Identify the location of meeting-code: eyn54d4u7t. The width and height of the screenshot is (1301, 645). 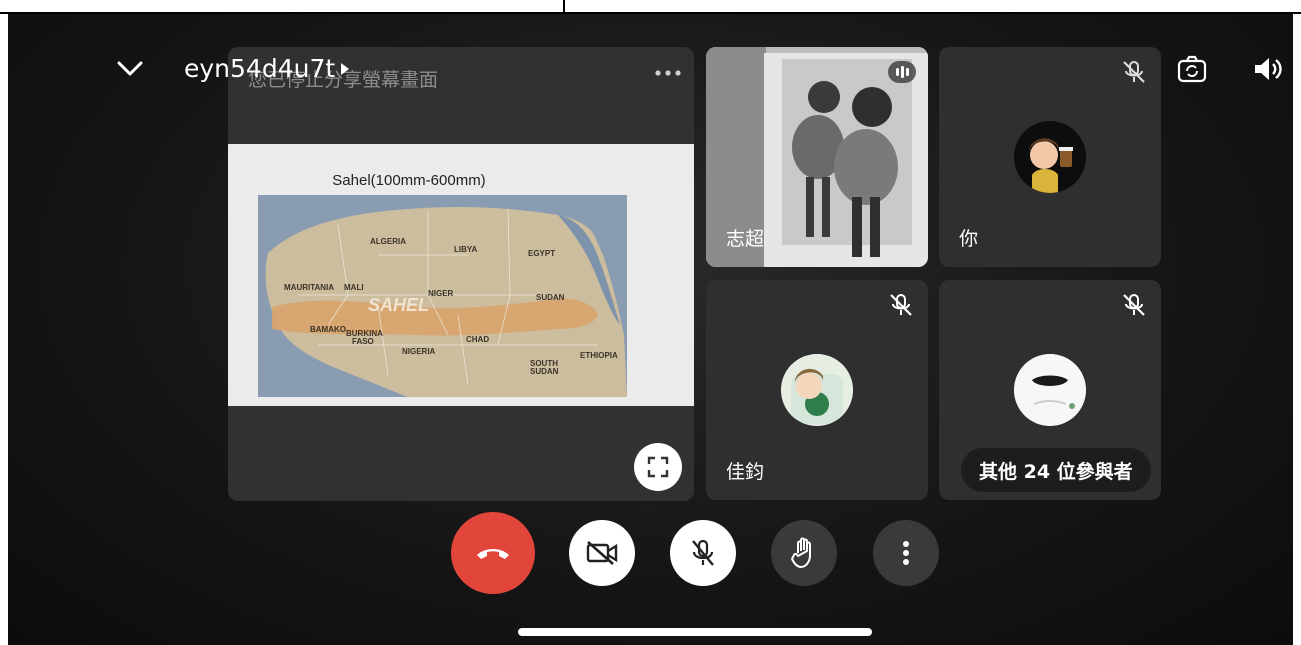
(267, 68).